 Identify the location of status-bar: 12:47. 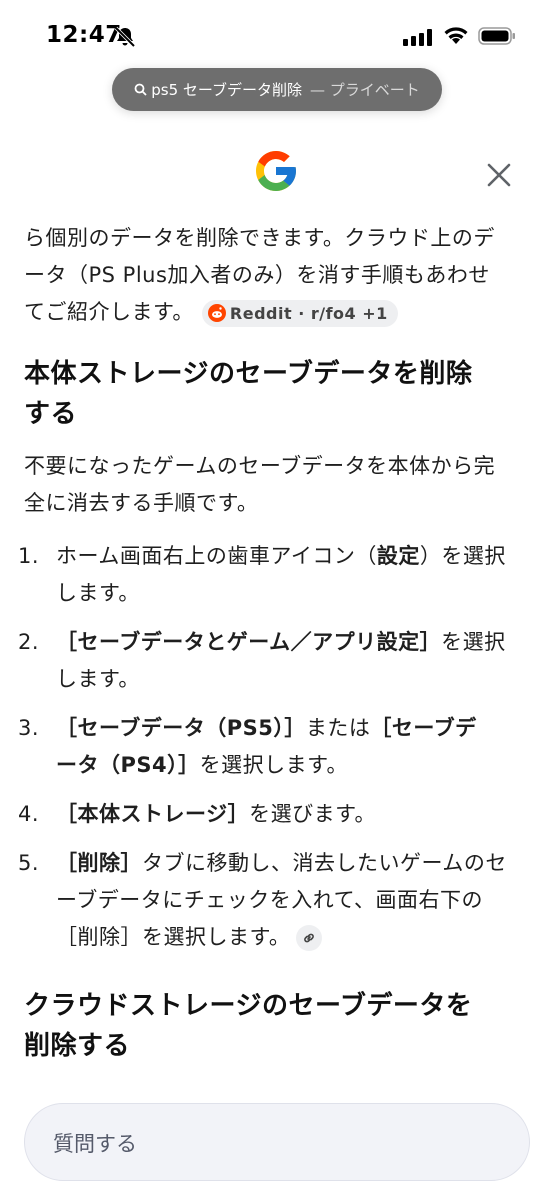
(277, 36).